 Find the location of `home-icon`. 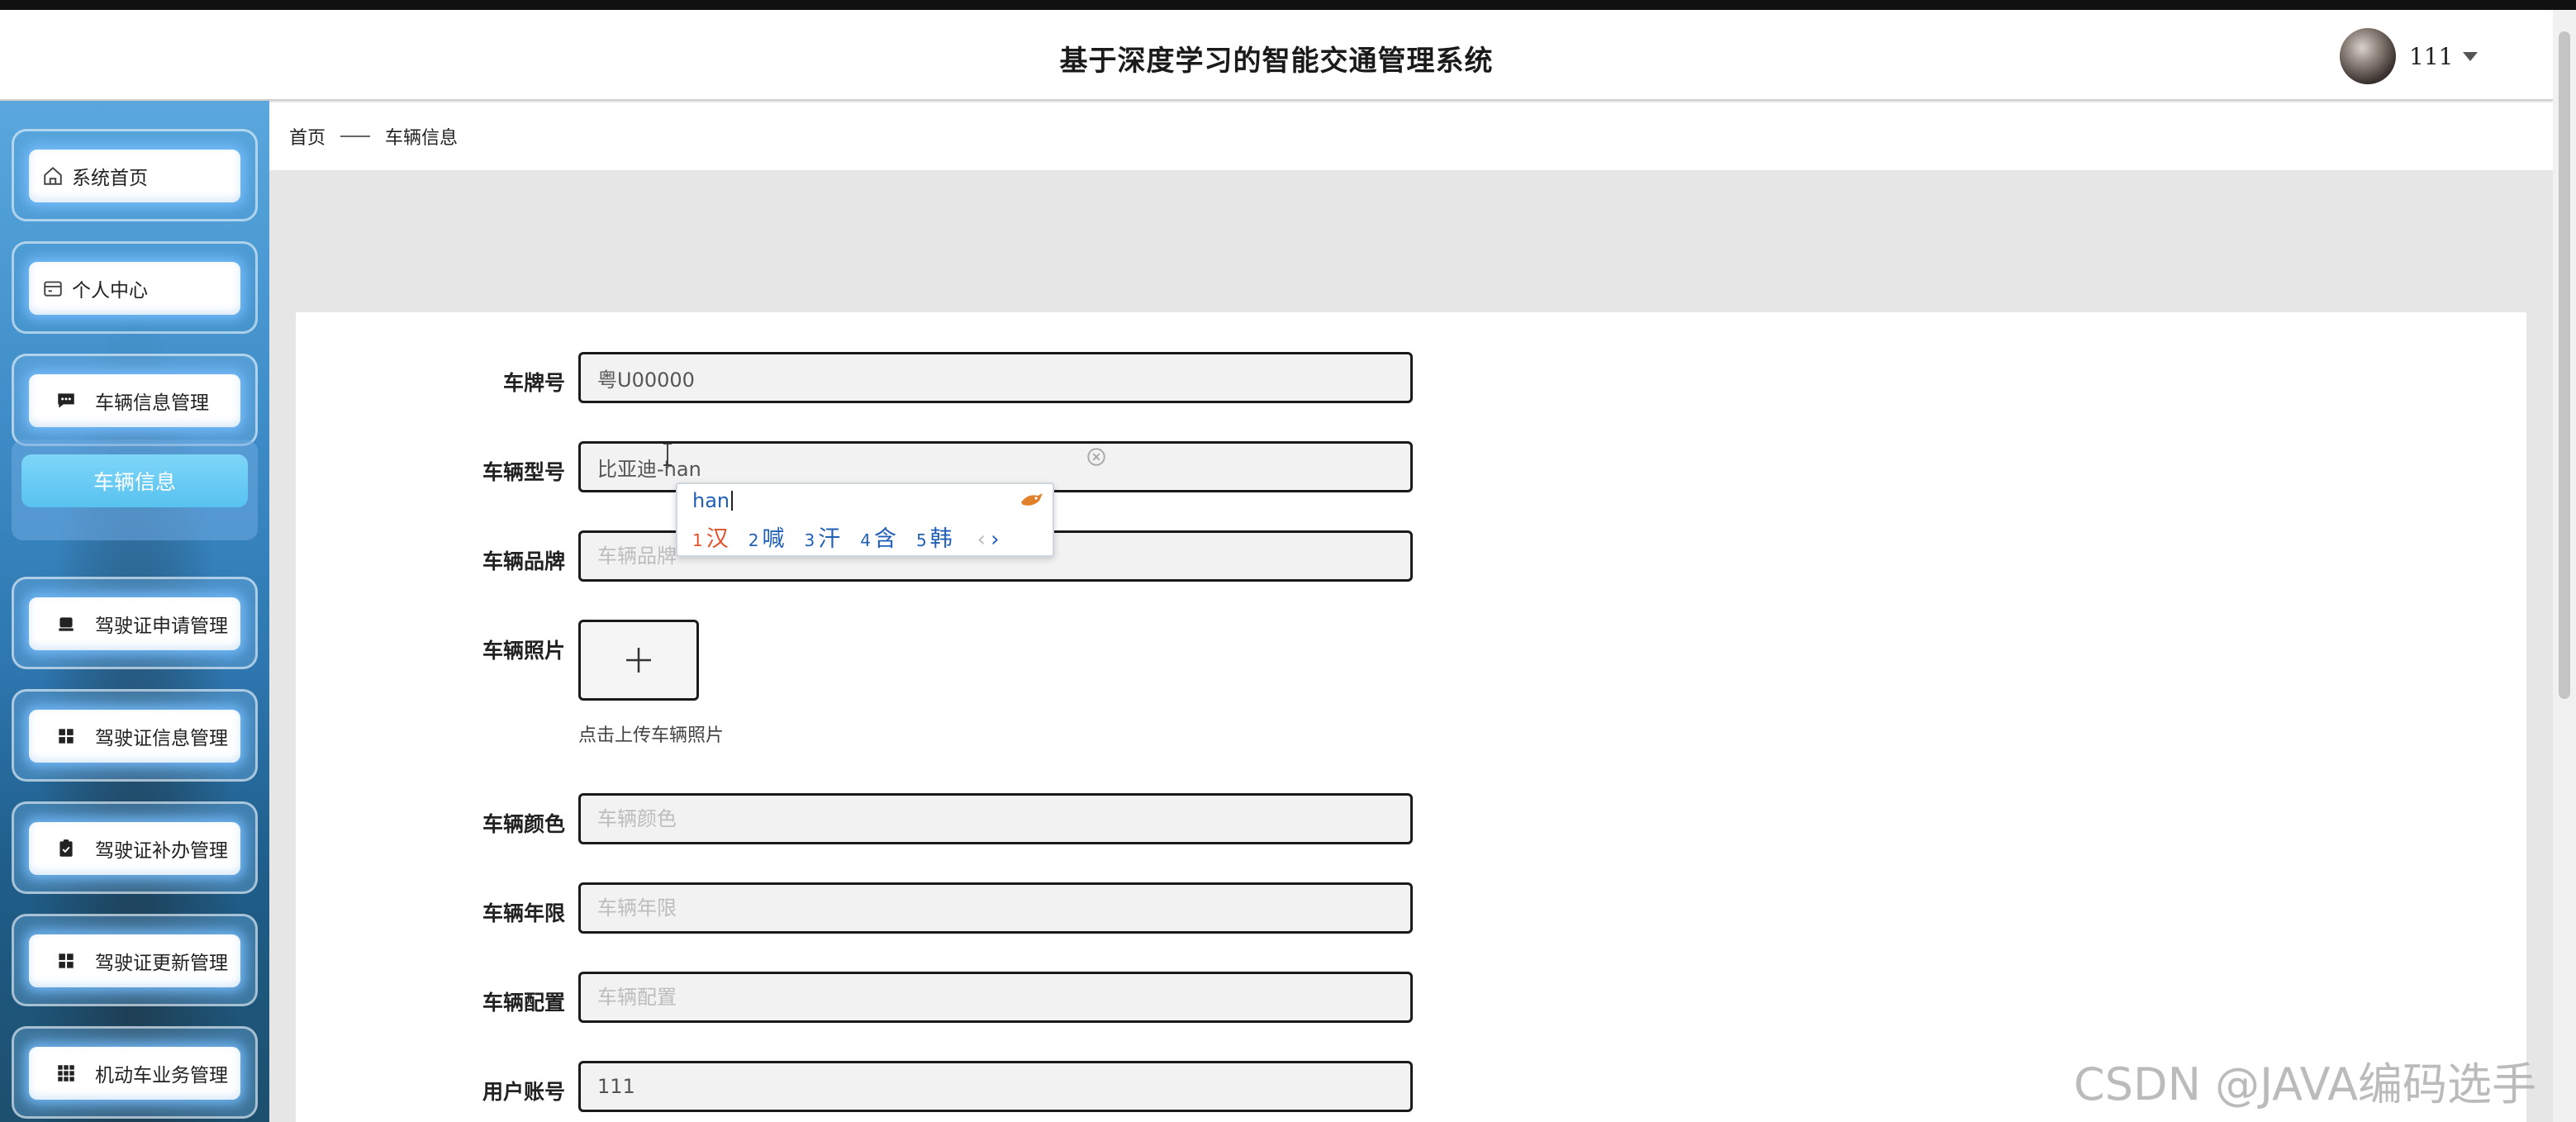

home-icon is located at coordinates (53, 175).